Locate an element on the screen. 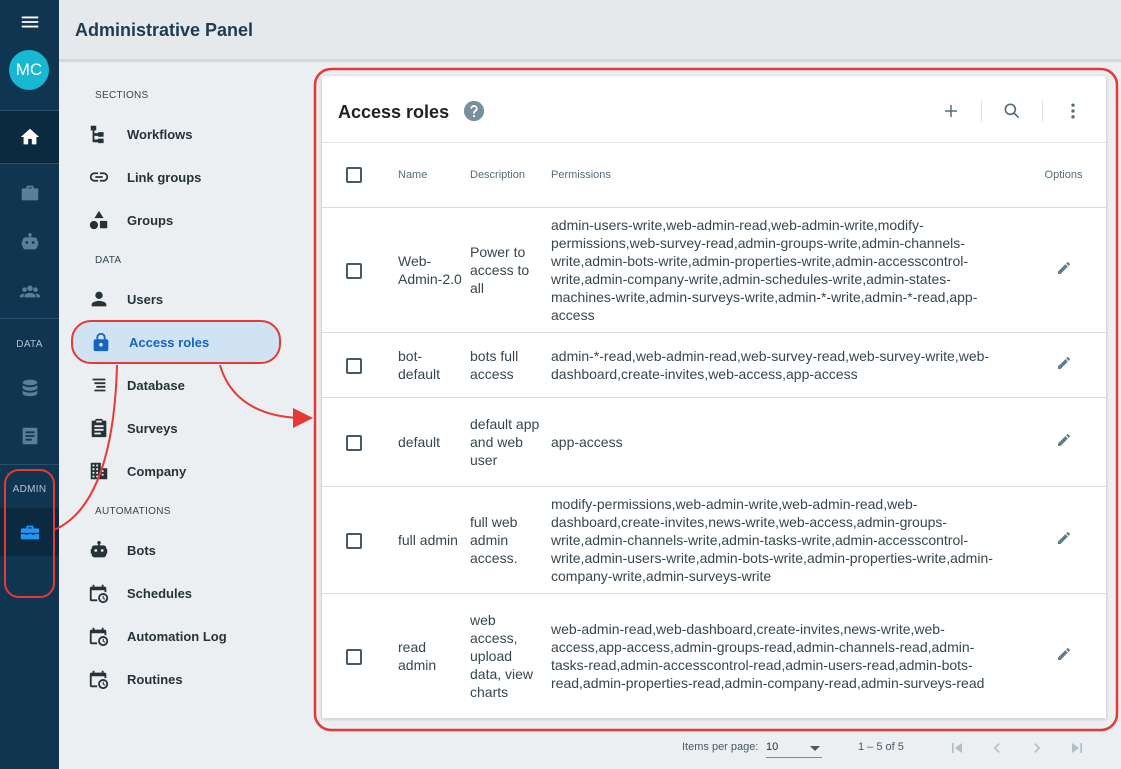  first-page-button is located at coordinates (957, 748).